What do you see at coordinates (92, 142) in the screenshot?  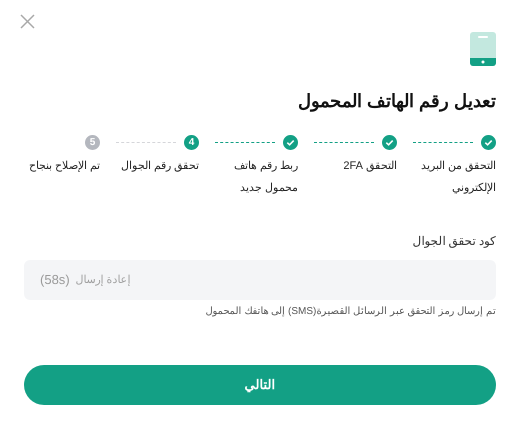 I see `step-number: 5` at bounding box center [92, 142].